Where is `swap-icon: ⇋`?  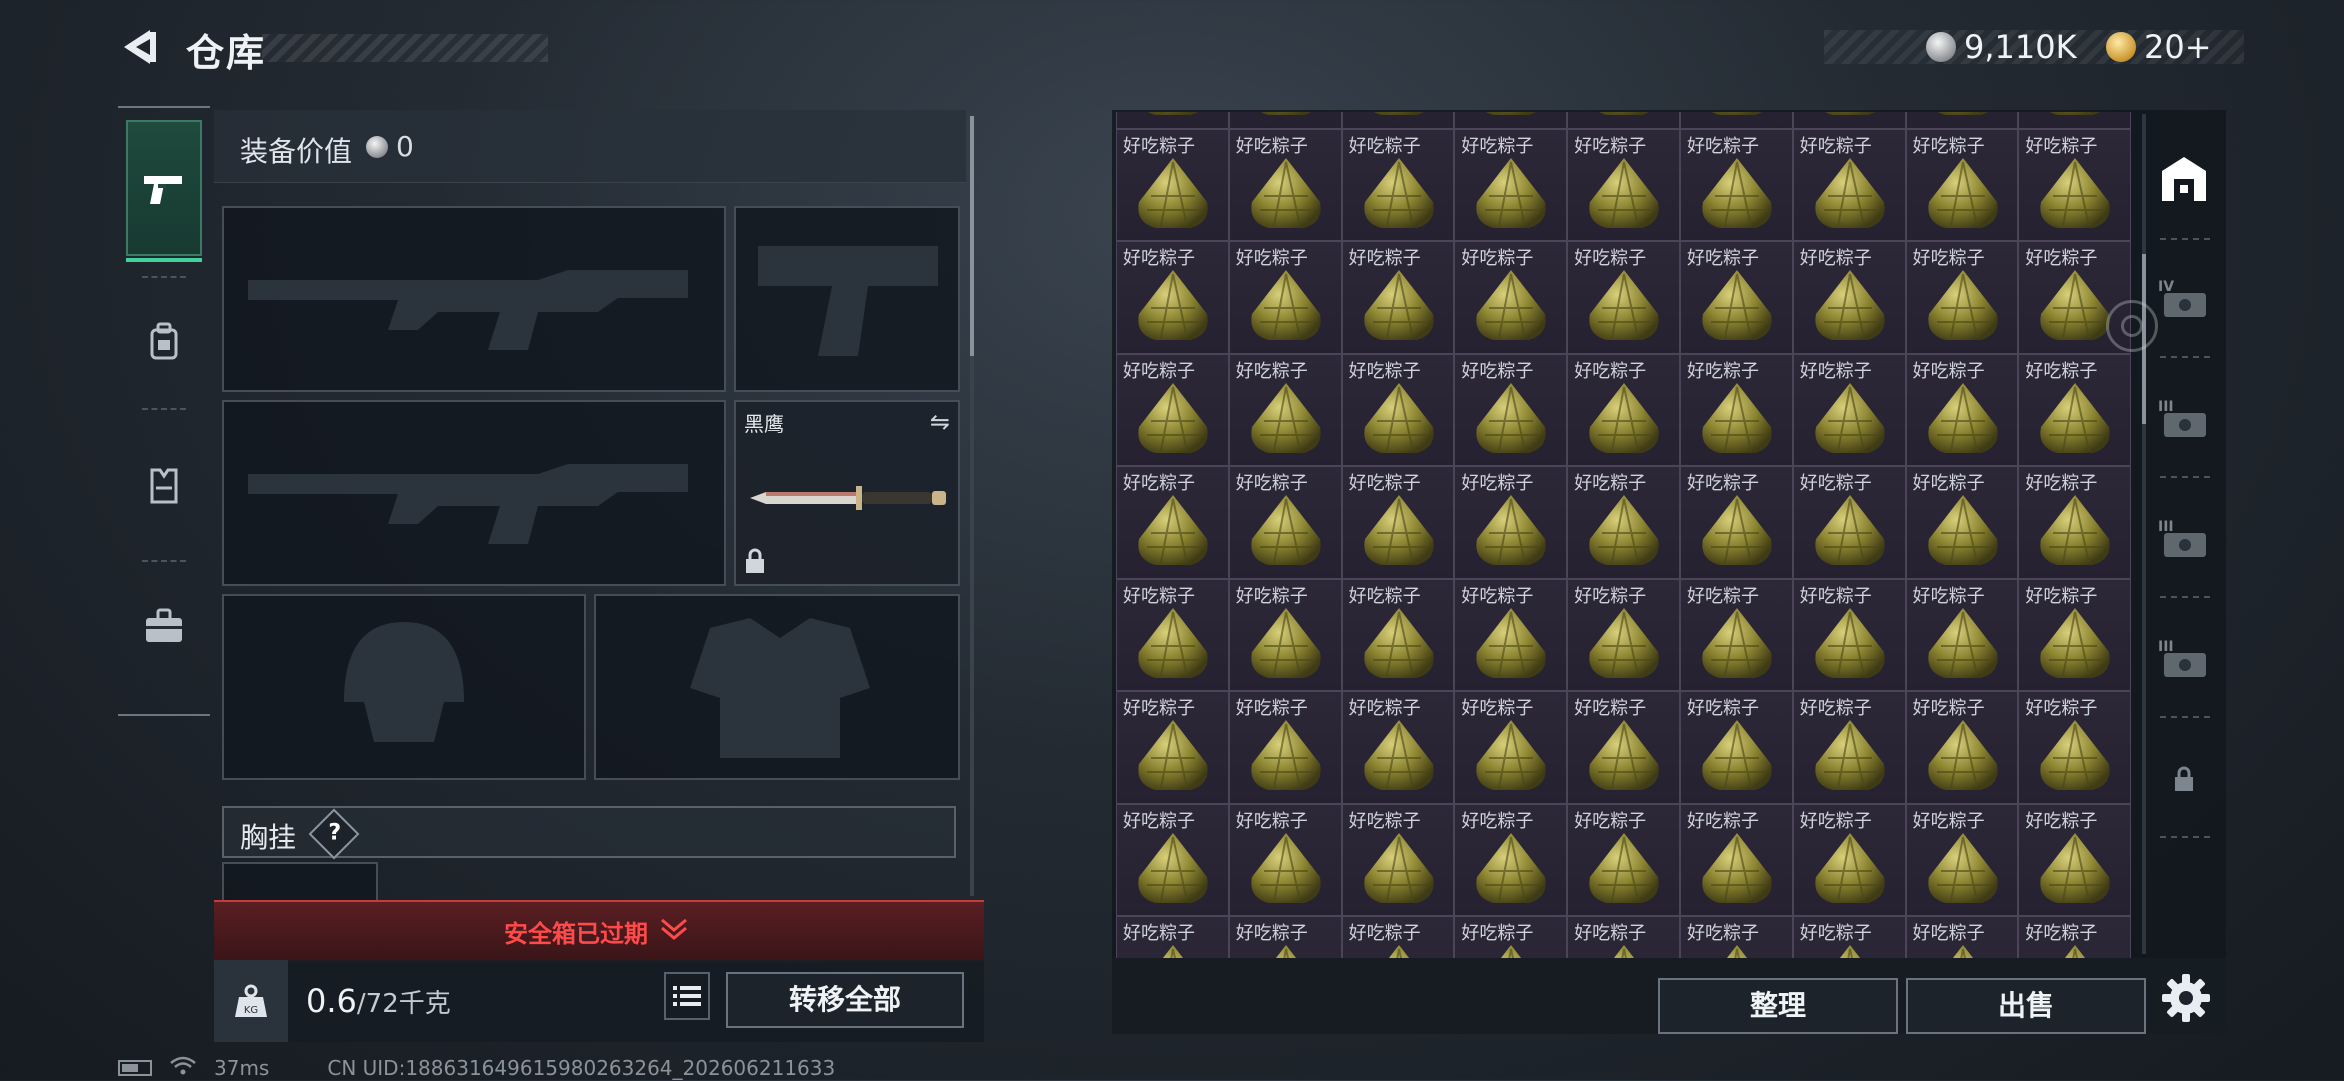
swap-icon: ⇋ is located at coordinates (940, 422).